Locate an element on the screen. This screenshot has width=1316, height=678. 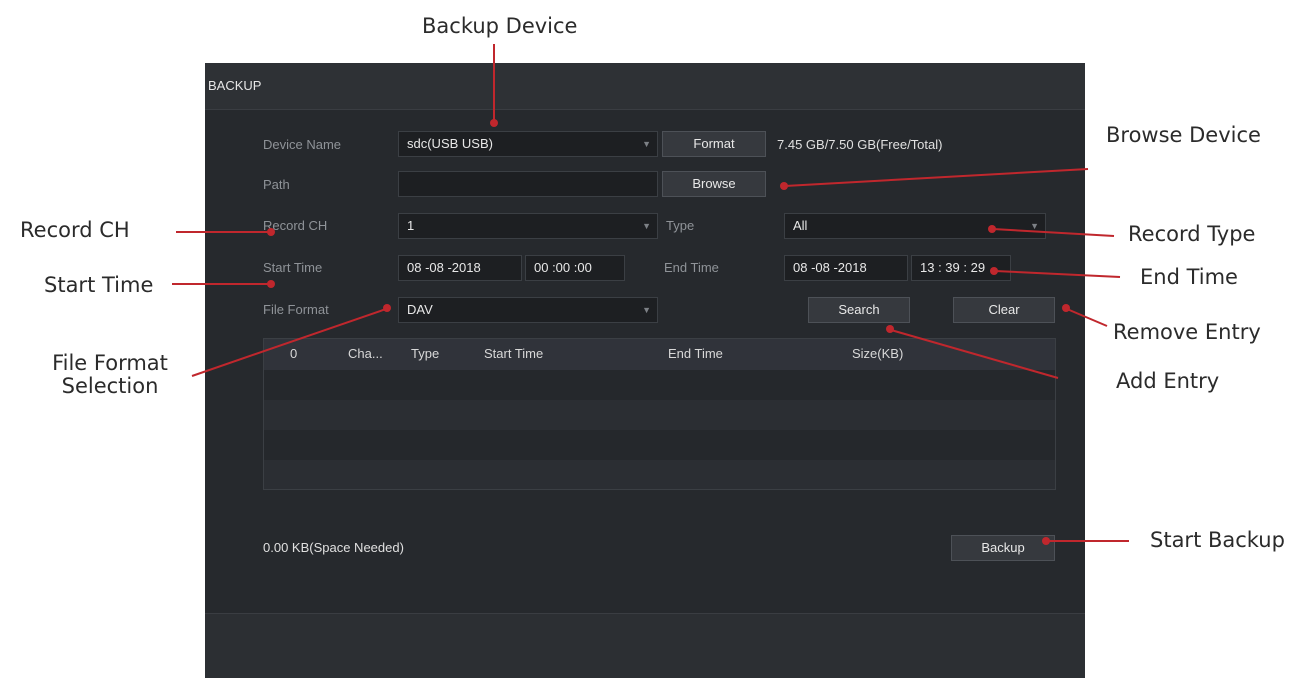
start-date-field: 08 -08 -2018 is located at coordinates (460, 268).